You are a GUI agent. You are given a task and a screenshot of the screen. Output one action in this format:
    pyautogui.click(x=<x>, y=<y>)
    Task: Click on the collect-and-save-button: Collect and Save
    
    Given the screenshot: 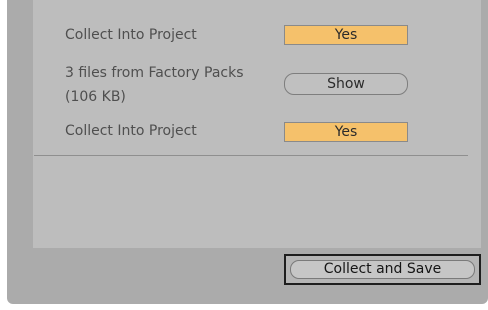 What is the action you would take?
    pyautogui.click(x=382, y=269)
    